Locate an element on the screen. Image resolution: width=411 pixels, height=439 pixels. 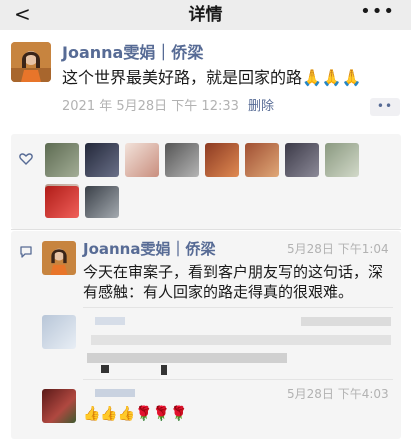
redacted-name is located at coordinates (115, 393).